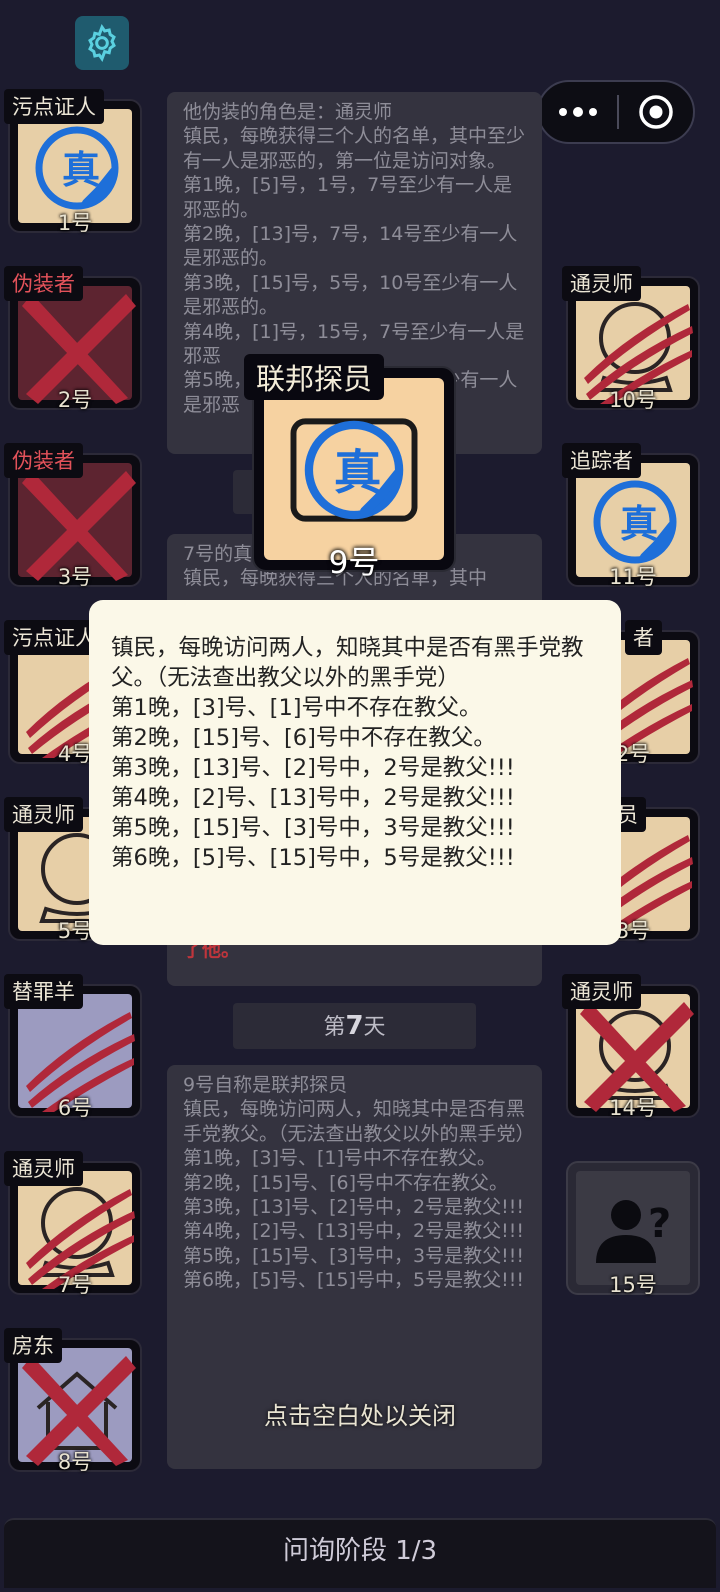 The image size is (720, 1592). I want to click on player-number: 15号, so click(633, 1285).